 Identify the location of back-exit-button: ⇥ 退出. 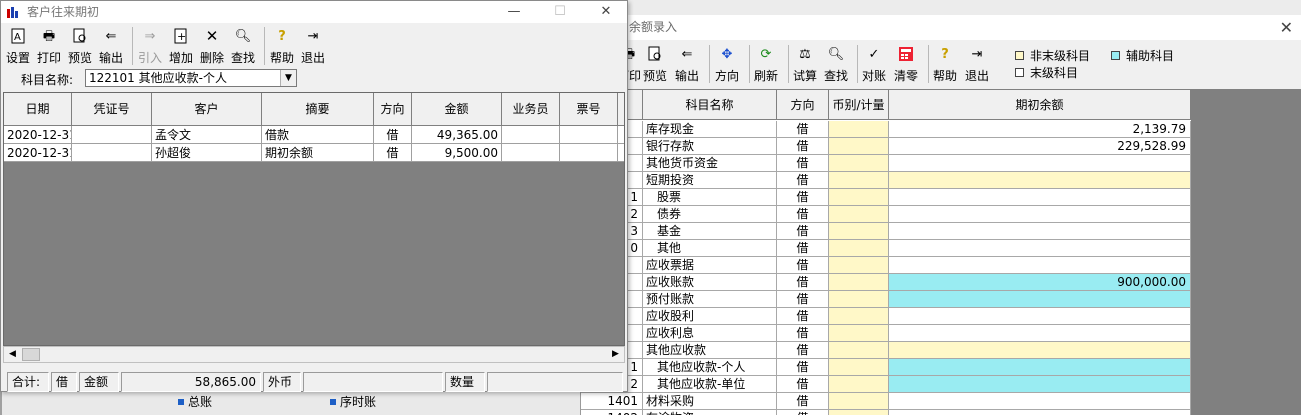
(977, 64).